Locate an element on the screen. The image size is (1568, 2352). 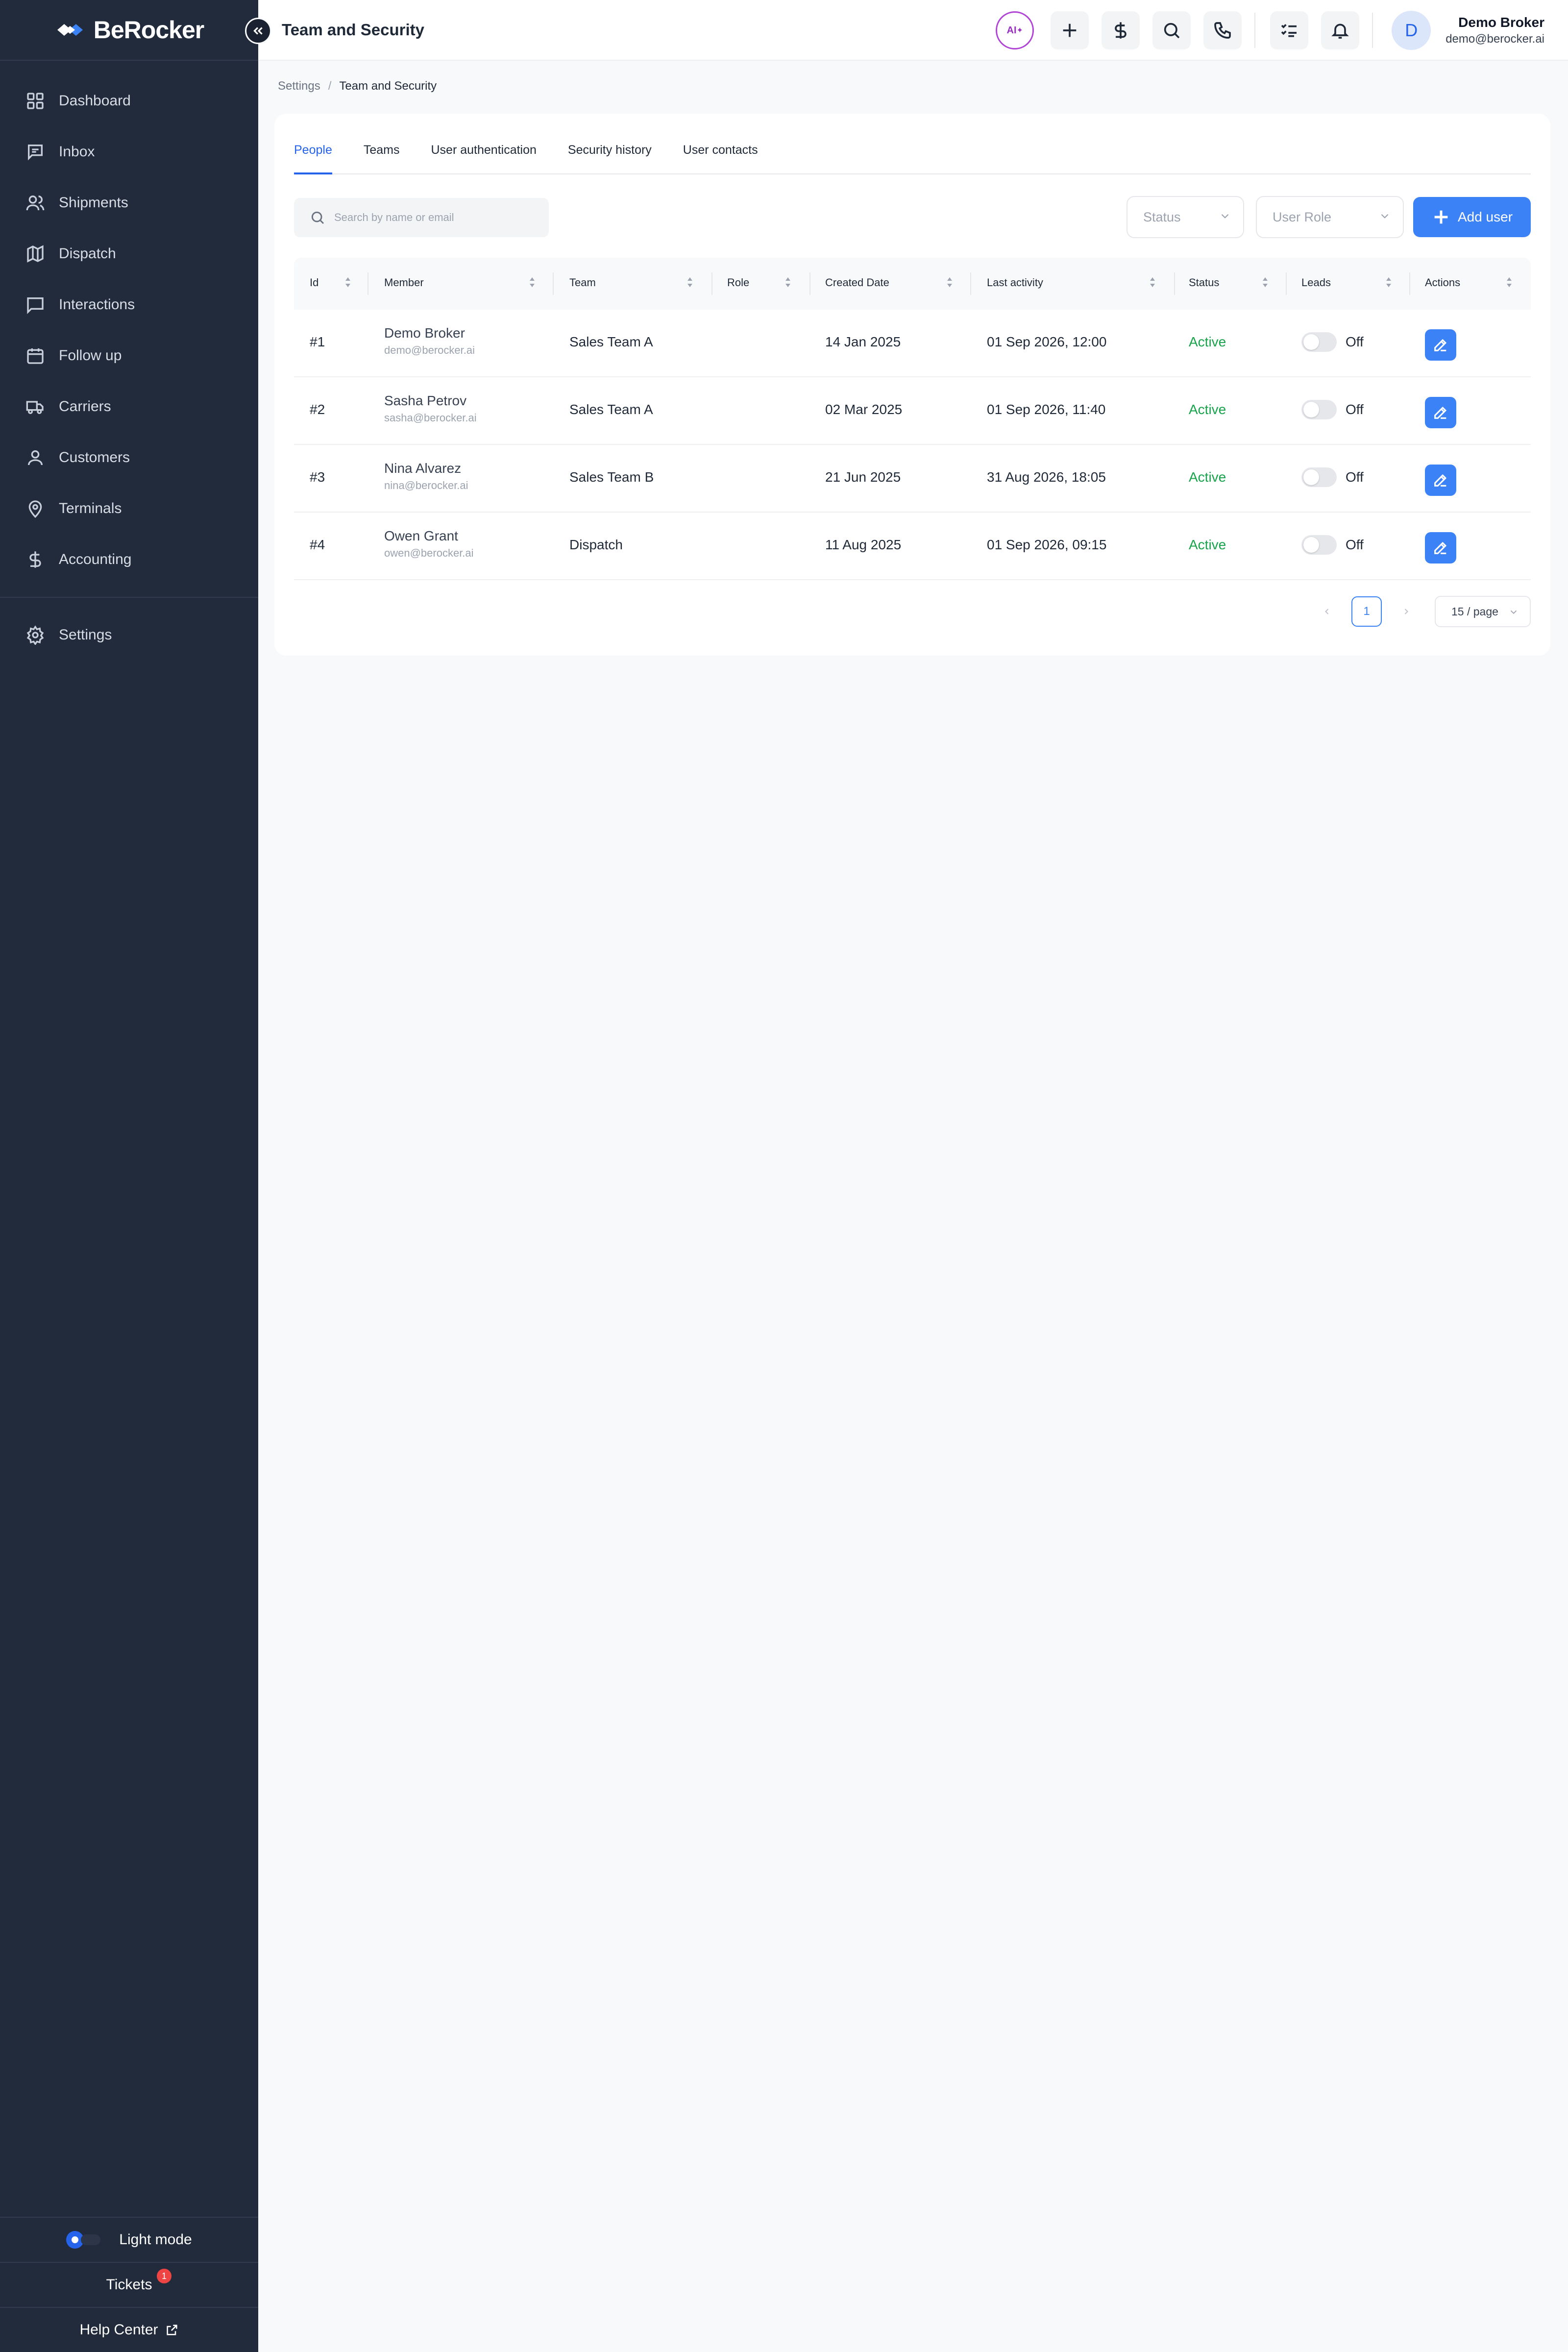
status-select-placeholder: Status is located at coordinates (1162, 217).